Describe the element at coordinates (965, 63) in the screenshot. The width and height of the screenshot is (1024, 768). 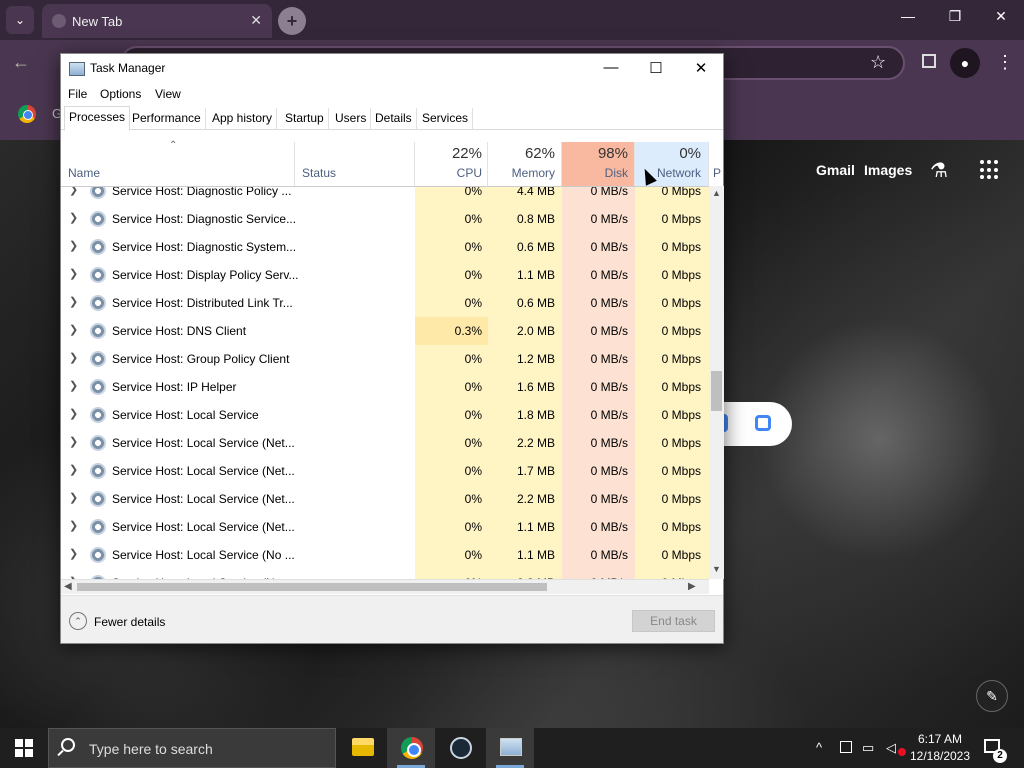
I see `profile-avatar-icon: ●` at that location.